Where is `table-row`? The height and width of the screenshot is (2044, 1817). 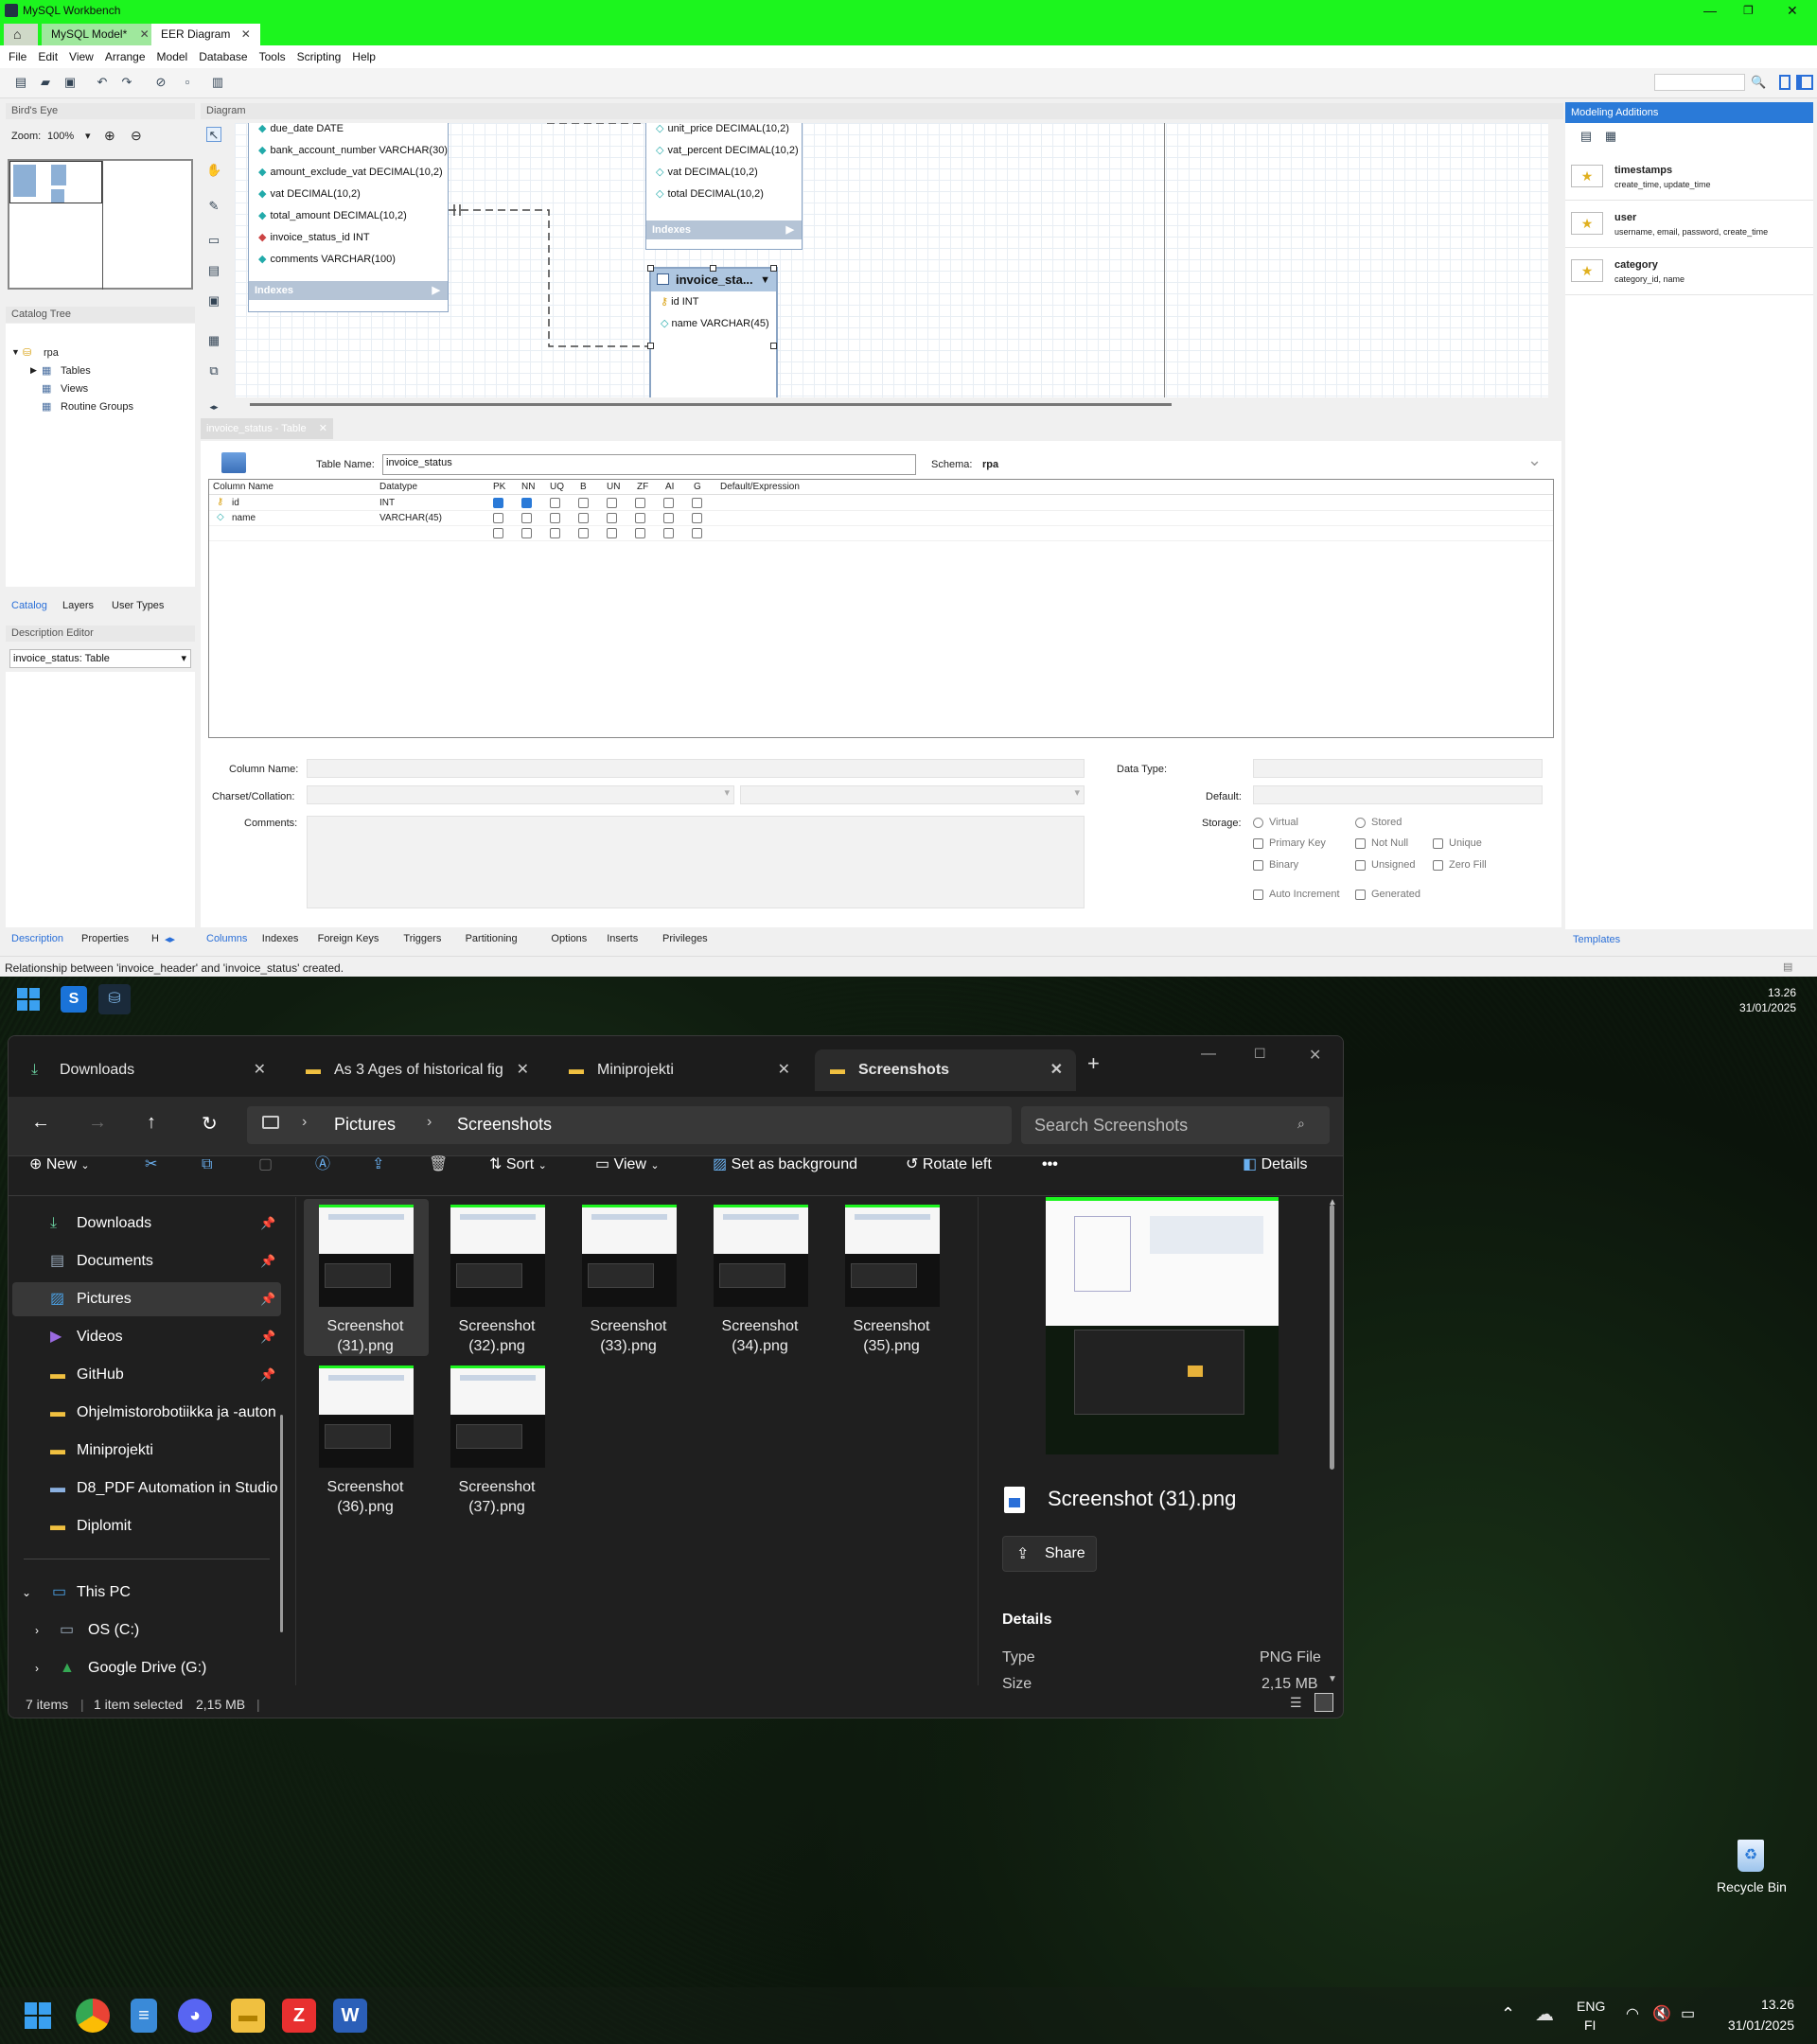
table-row is located at coordinates (881, 533).